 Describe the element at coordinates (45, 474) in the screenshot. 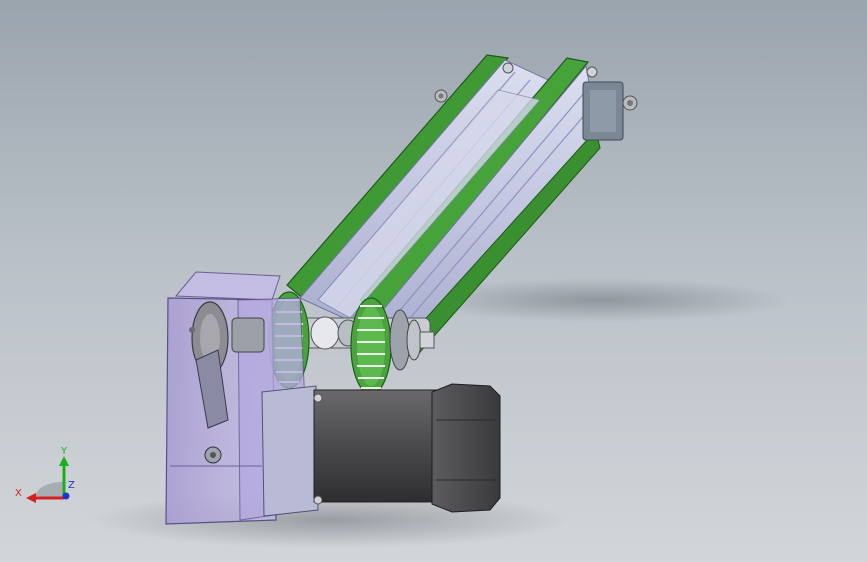

I see `coordinate-triad: Y X Z` at that location.